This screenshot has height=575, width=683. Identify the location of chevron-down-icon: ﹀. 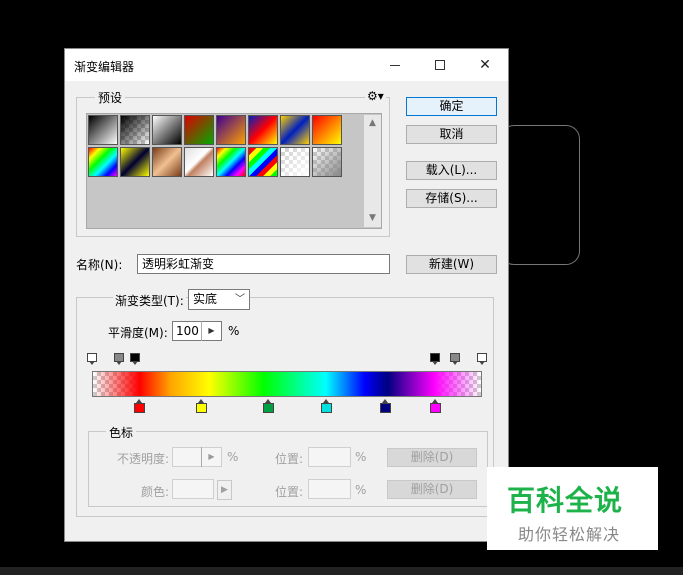
(240, 299).